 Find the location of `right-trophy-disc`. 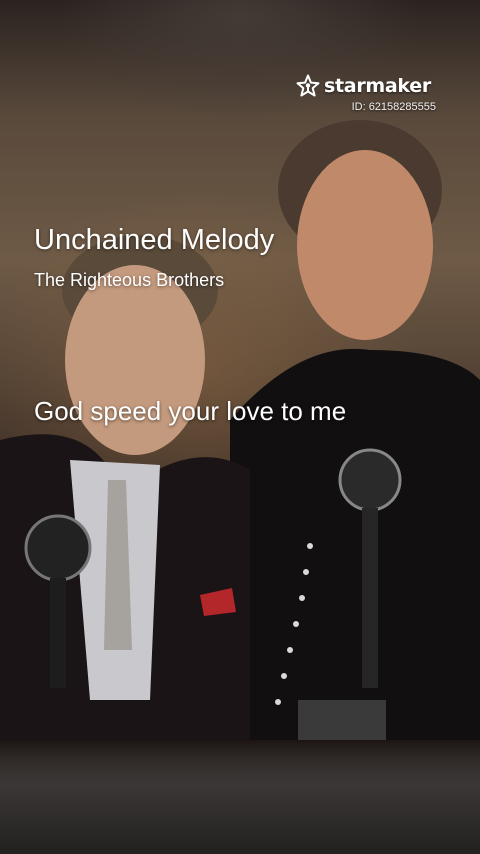

right-trophy-disc is located at coordinates (370, 480).